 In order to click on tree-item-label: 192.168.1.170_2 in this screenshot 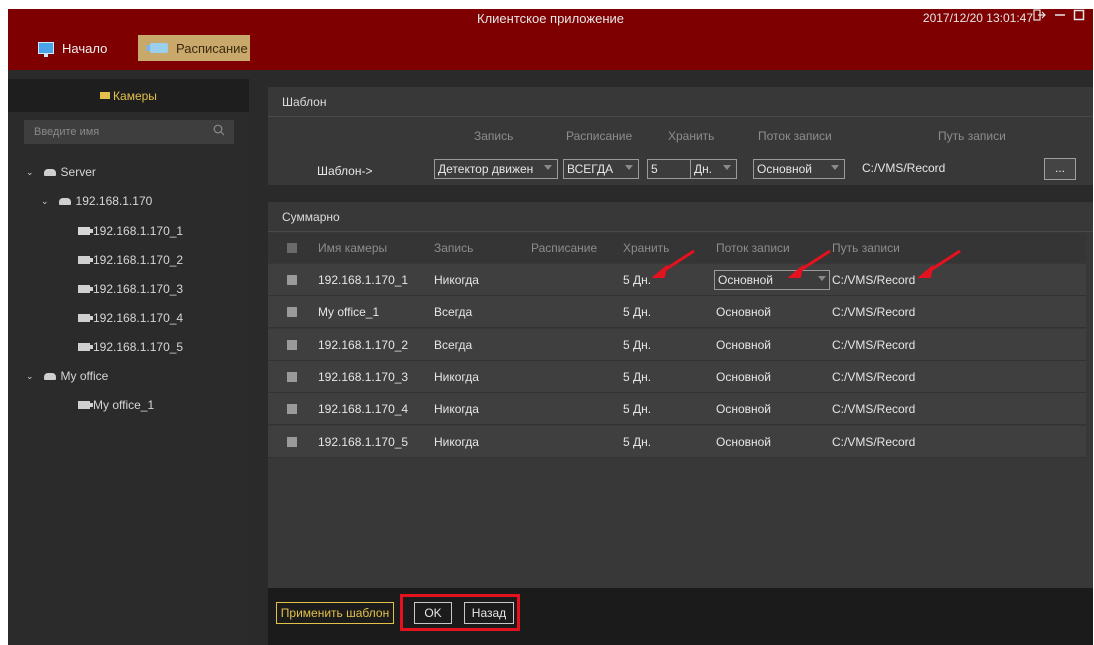, I will do `click(138, 260)`.